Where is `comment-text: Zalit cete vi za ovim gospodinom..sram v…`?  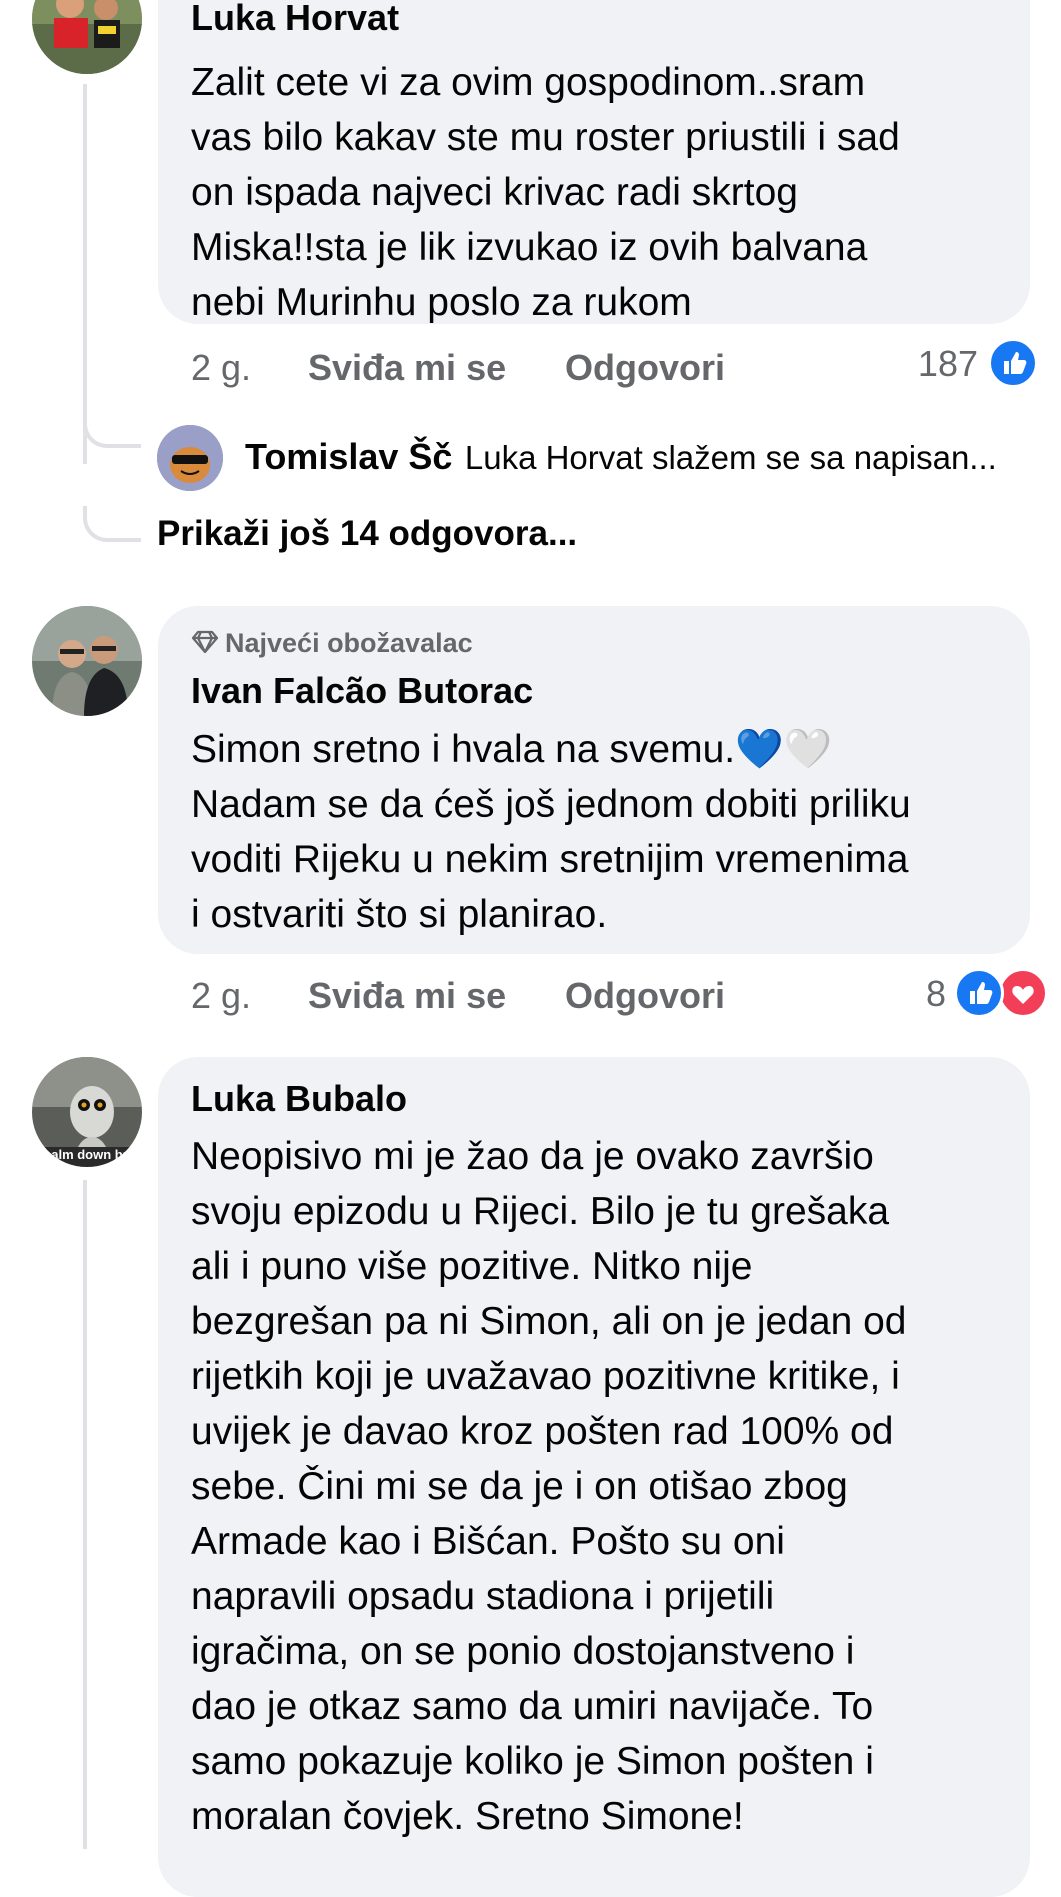
comment-text: Zalit cete vi za ovim gospodinom..sram v… is located at coordinates (545, 192).